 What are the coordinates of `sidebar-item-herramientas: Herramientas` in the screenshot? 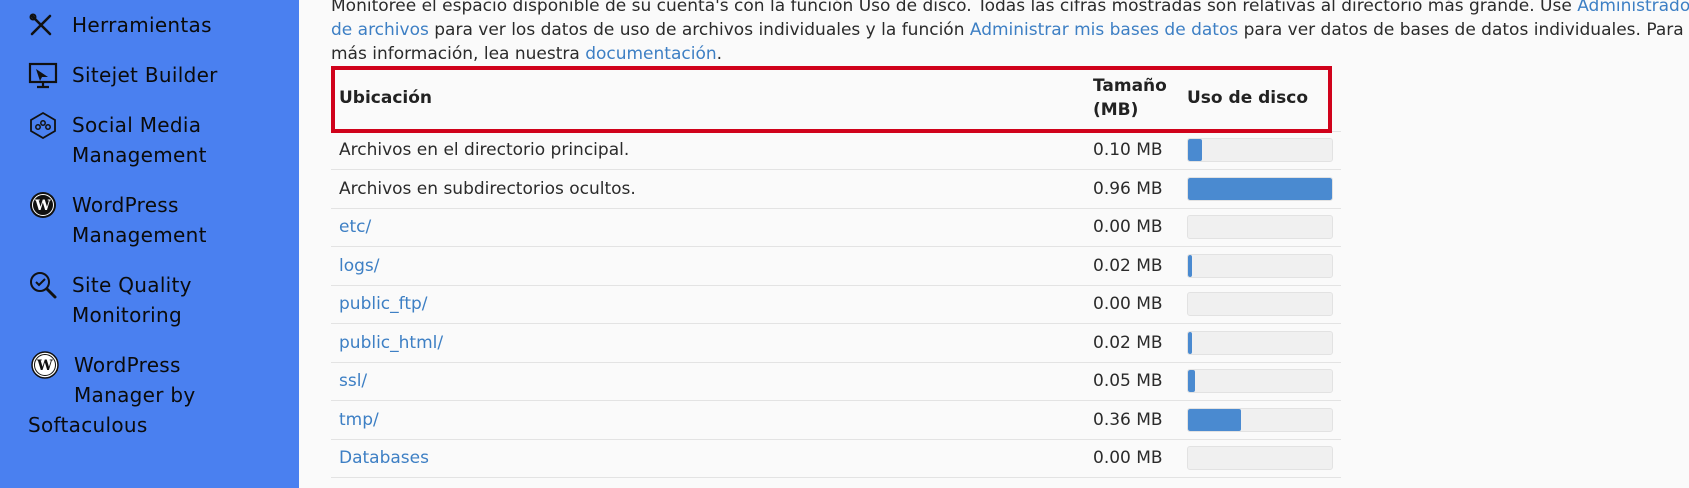 It's located at (120, 25).